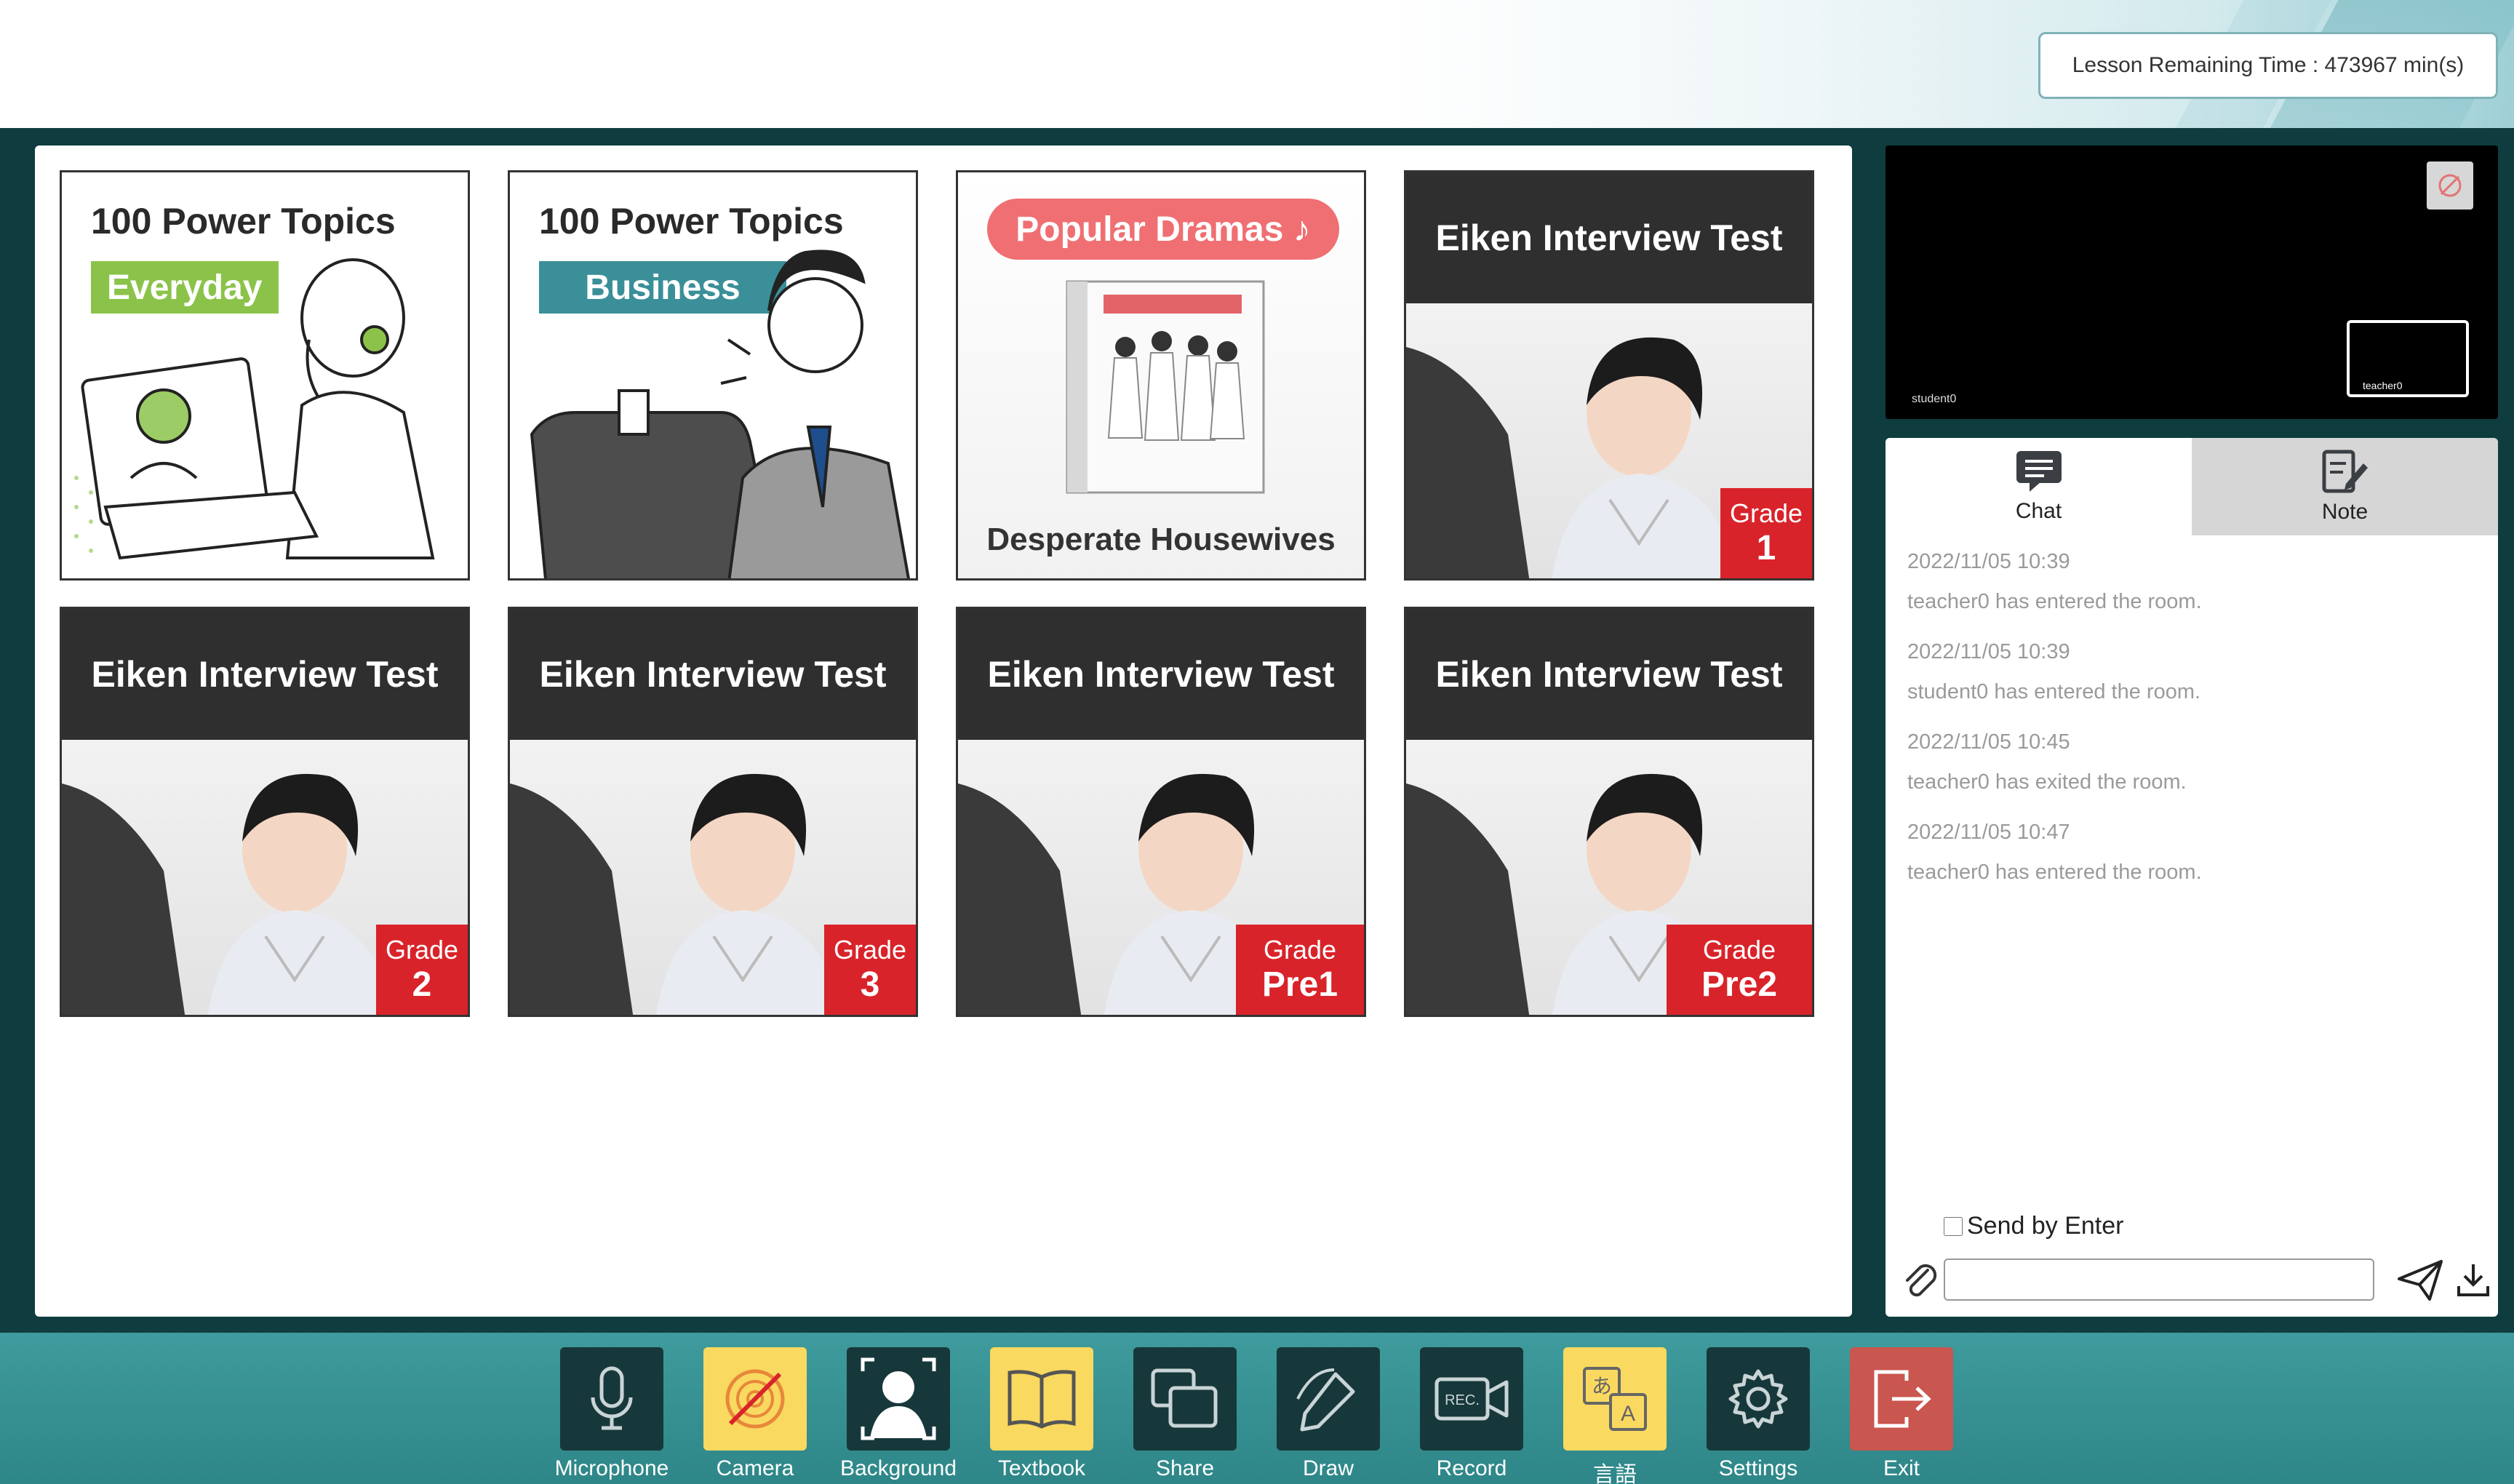 The height and width of the screenshot is (1484, 2514). I want to click on drama-title: Desperate Housewives, so click(1161, 539).